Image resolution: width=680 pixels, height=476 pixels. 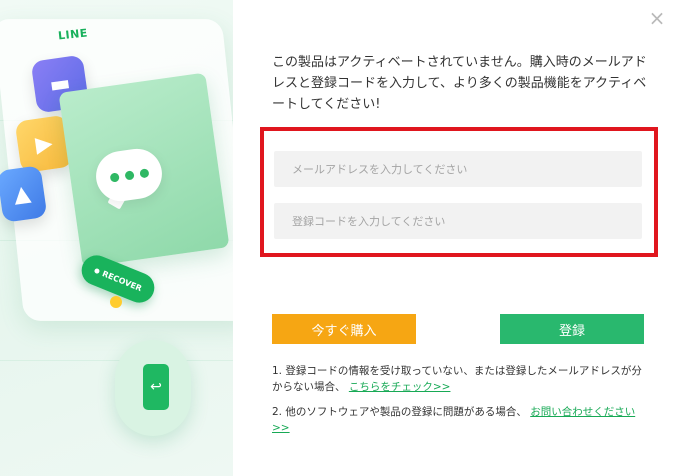 I want to click on check-here-link: こちらをチェック>>, so click(x=400, y=387).